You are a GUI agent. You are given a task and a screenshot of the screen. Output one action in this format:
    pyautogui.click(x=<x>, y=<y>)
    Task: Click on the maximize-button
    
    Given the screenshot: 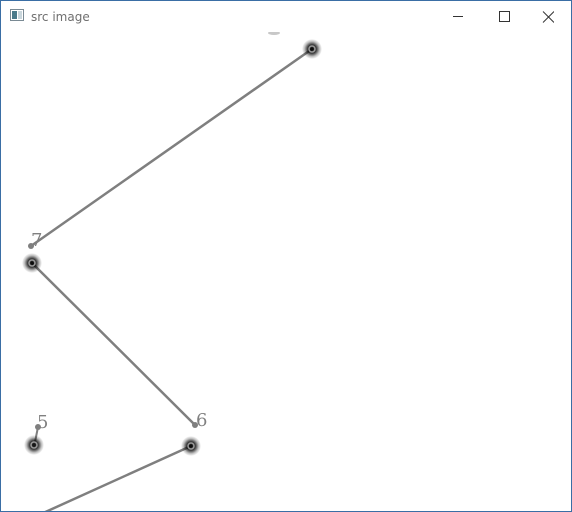 What is the action you would take?
    pyautogui.click(x=504, y=16)
    